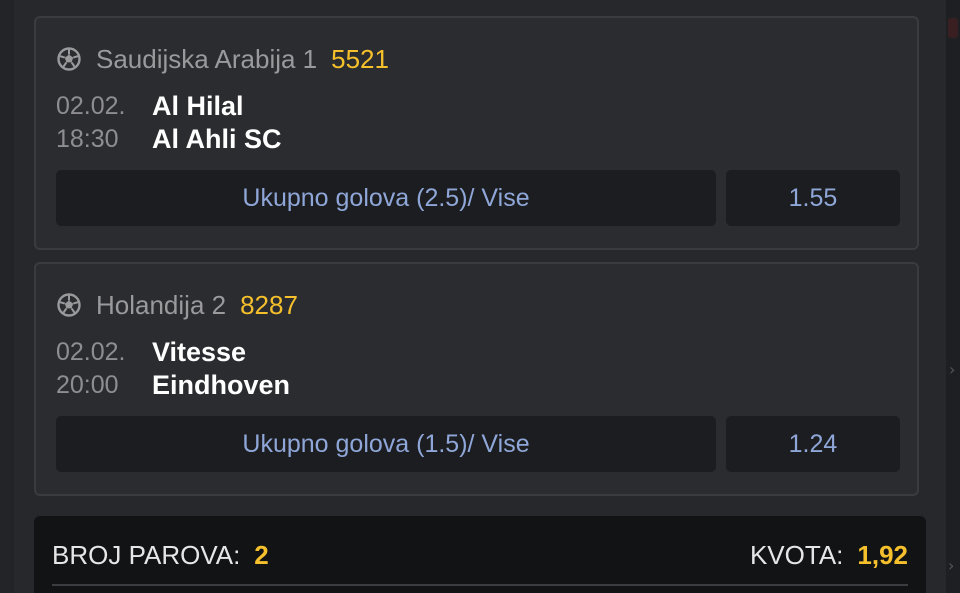  What do you see at coordinates (796, 555) in the screenshot?
I see `odds-label: KVOTA:` at bounding box center [796, 555].